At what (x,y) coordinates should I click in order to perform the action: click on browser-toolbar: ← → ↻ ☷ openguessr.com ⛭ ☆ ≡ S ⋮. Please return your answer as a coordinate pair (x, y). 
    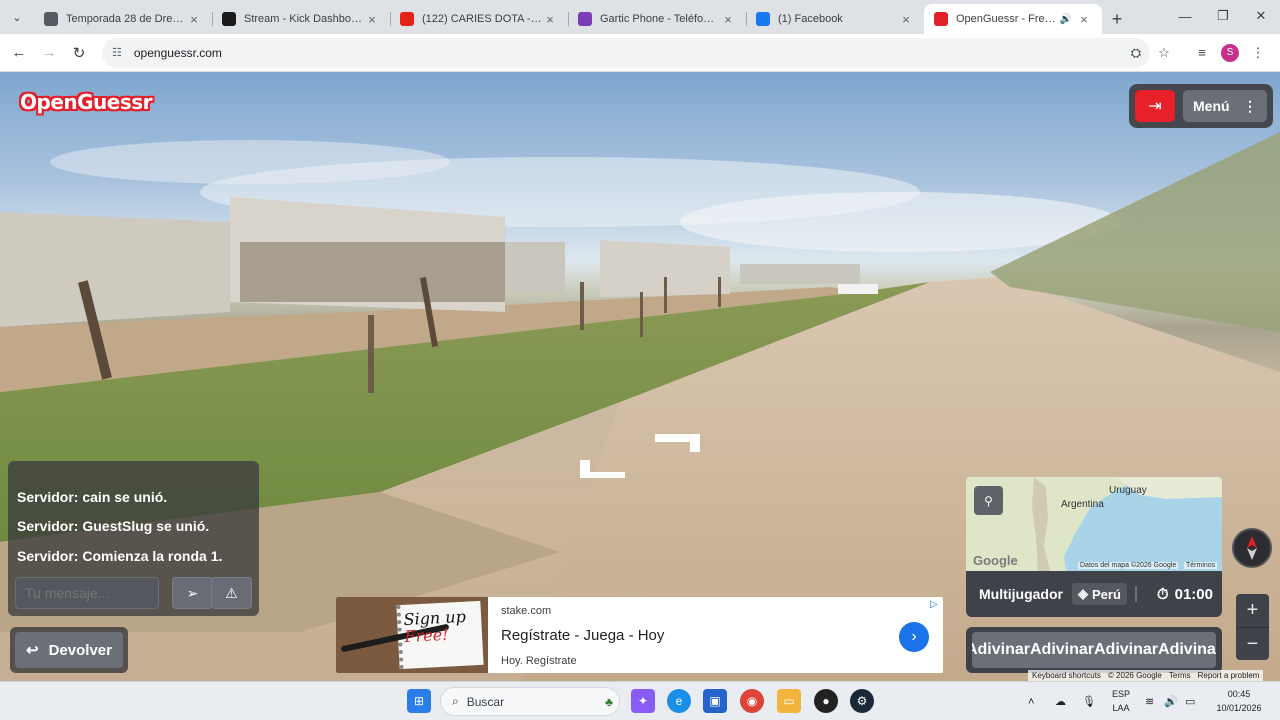
    Looking at the image, I should click on (640, 53).